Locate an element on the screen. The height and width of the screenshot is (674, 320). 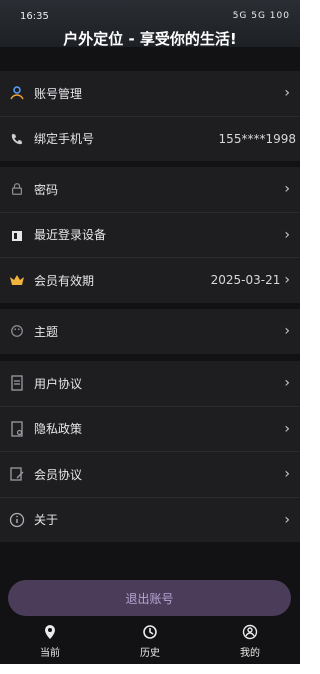
row-label: 用户协议 is located at coordinates (58, 383).